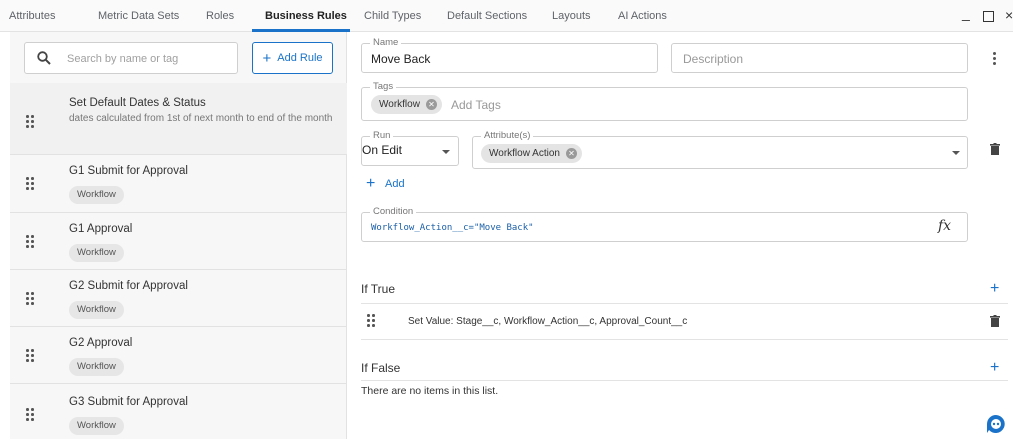 The height and width of the screenshot is (439, 1013). What do you see at coordinates (382, 136) in the screenshot?
I see `run-legend: Run` at bounding box center [382, 136].